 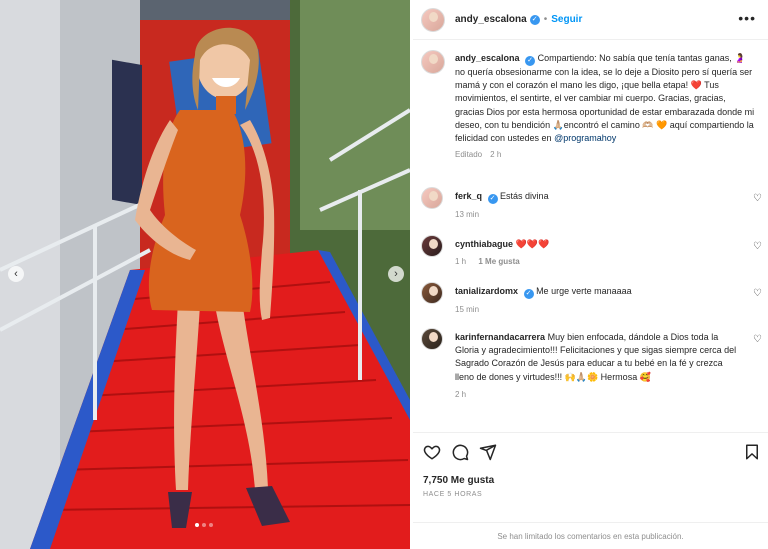 What do you see at coordinates (597, 309) in the screenshot?
I see `comment-meta: 15 min` at bounding box center [597, 309].